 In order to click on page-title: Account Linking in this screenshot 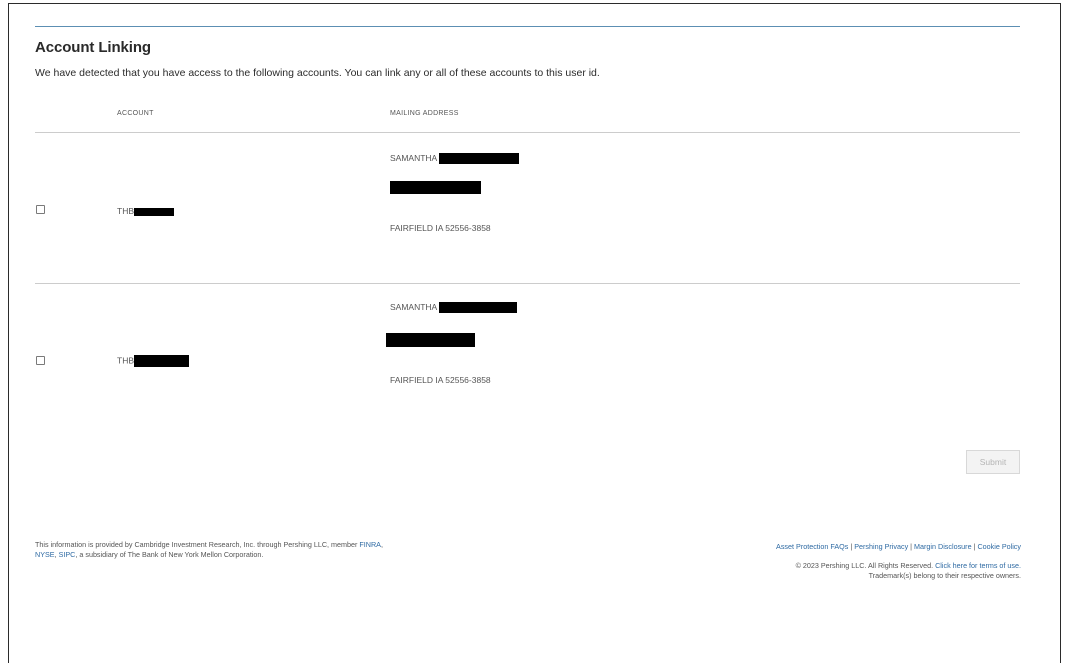, I will do `click(93, 47)`.